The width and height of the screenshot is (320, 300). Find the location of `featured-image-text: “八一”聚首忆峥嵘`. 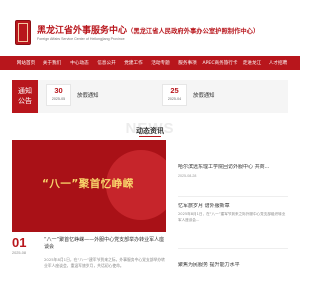

featured-image-text: “八一”聚首忆峥嵘 is located at coordinates (88, 184).